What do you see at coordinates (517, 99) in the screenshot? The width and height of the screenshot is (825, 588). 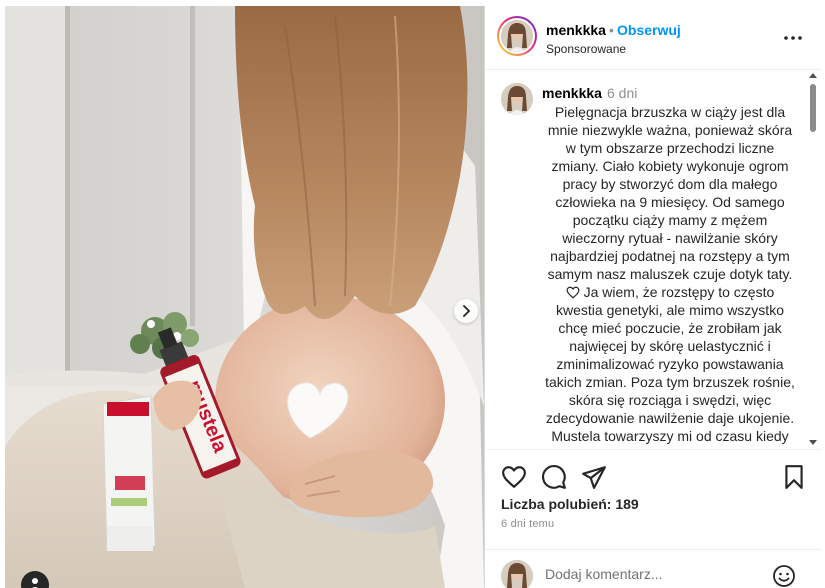 I see `caption-avatar` at bounding box center [517, 99].